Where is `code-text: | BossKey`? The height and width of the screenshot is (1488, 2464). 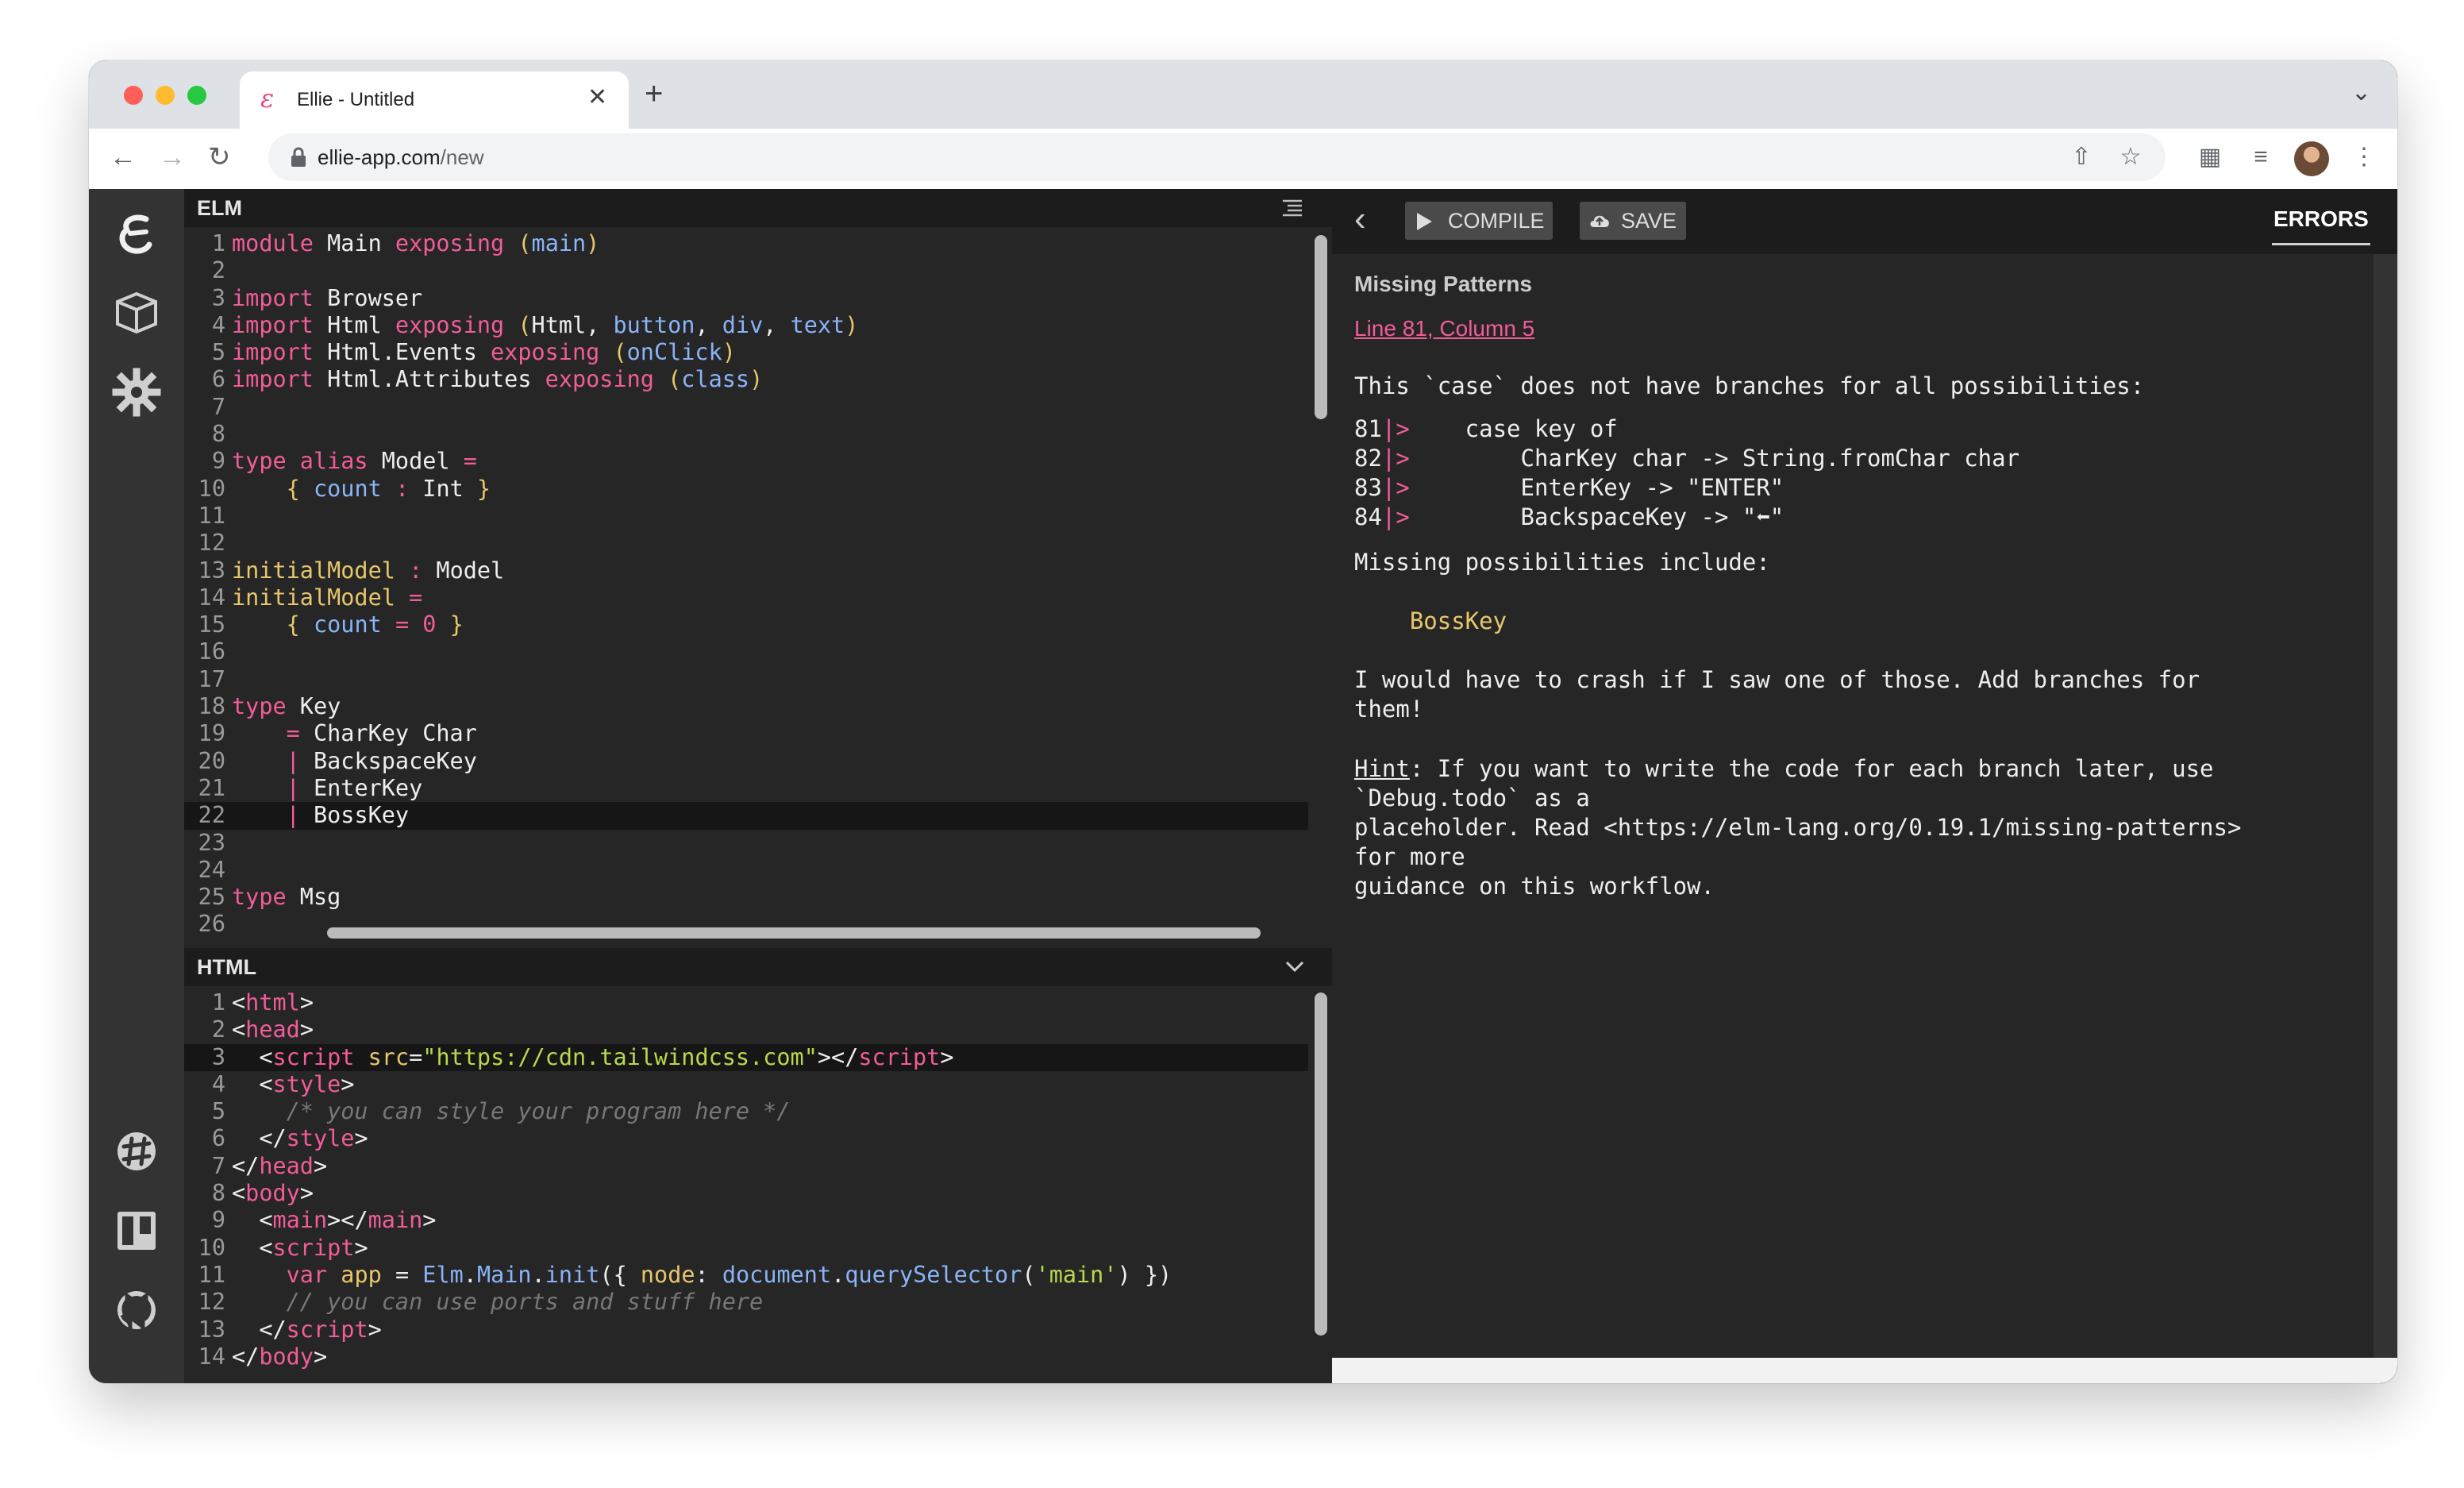 code-text: | BossKey is located at coordinates (348, 816).